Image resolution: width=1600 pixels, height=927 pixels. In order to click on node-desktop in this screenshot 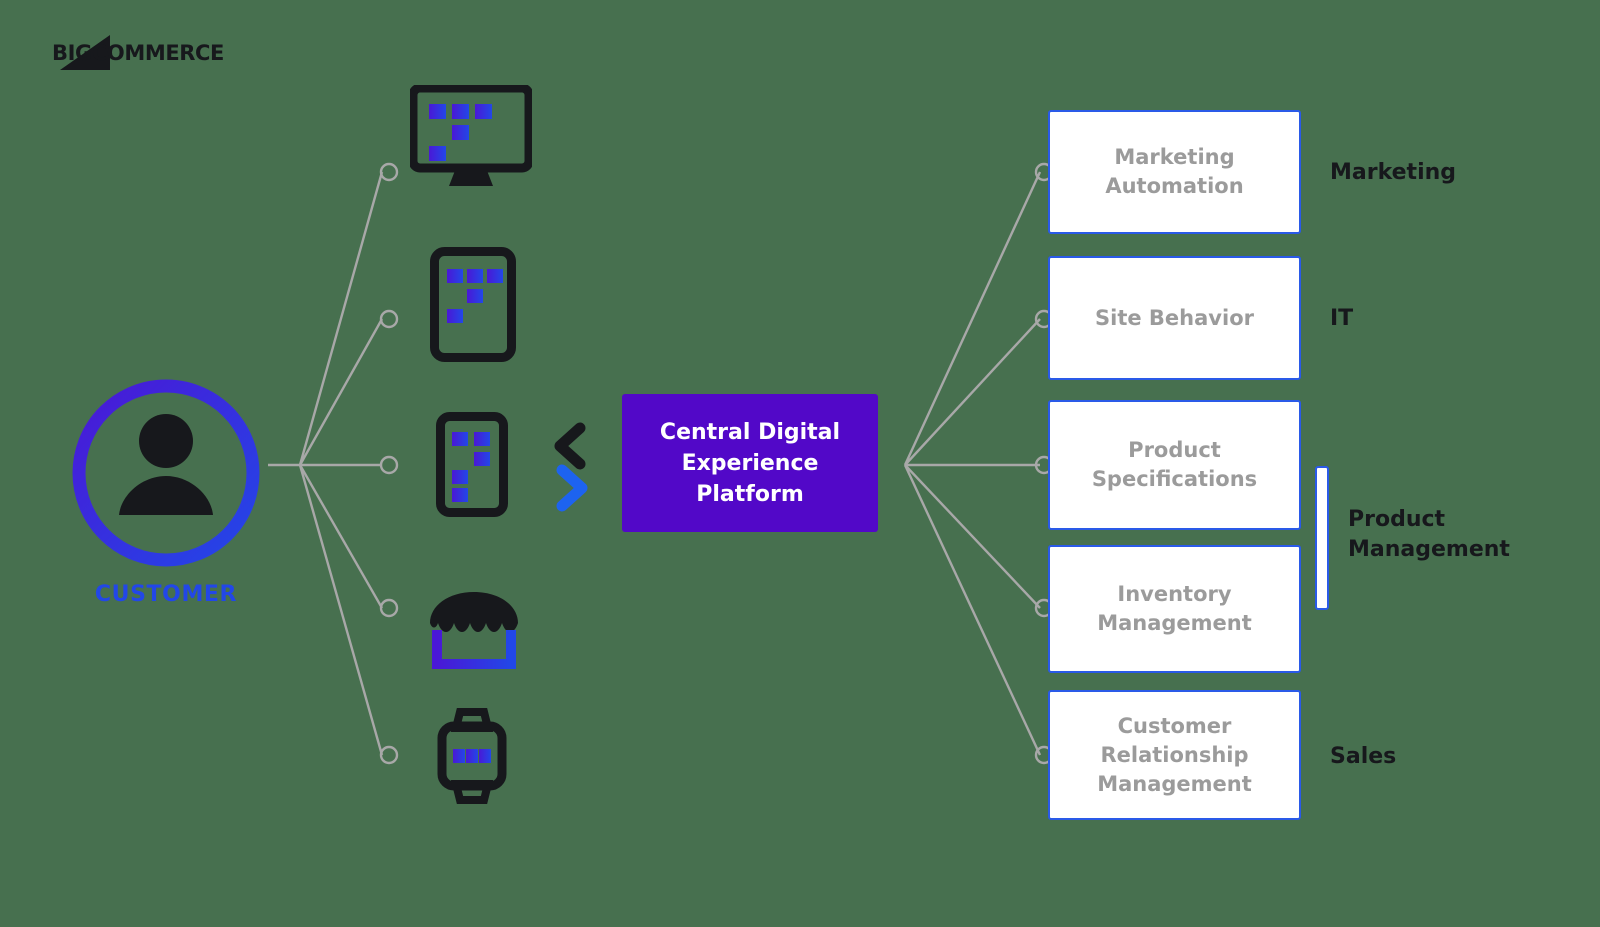, I will do `click(389, 172)`.